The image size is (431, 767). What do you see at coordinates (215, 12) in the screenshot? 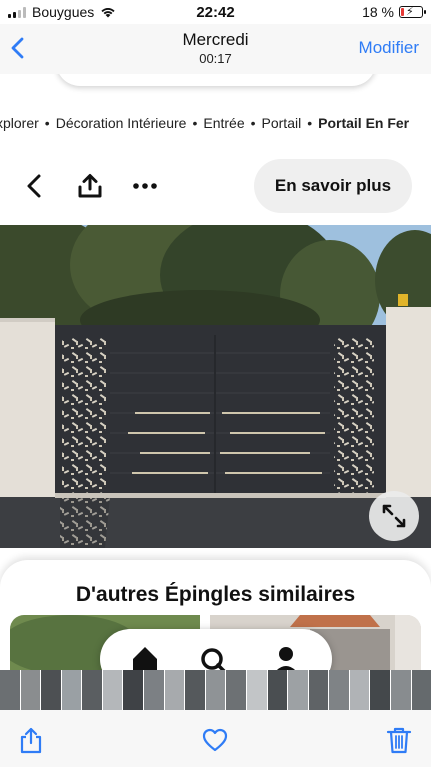
I see `status-bar: Bouygues 22:42 18 % ⚡` at bounding box center [215, 12].